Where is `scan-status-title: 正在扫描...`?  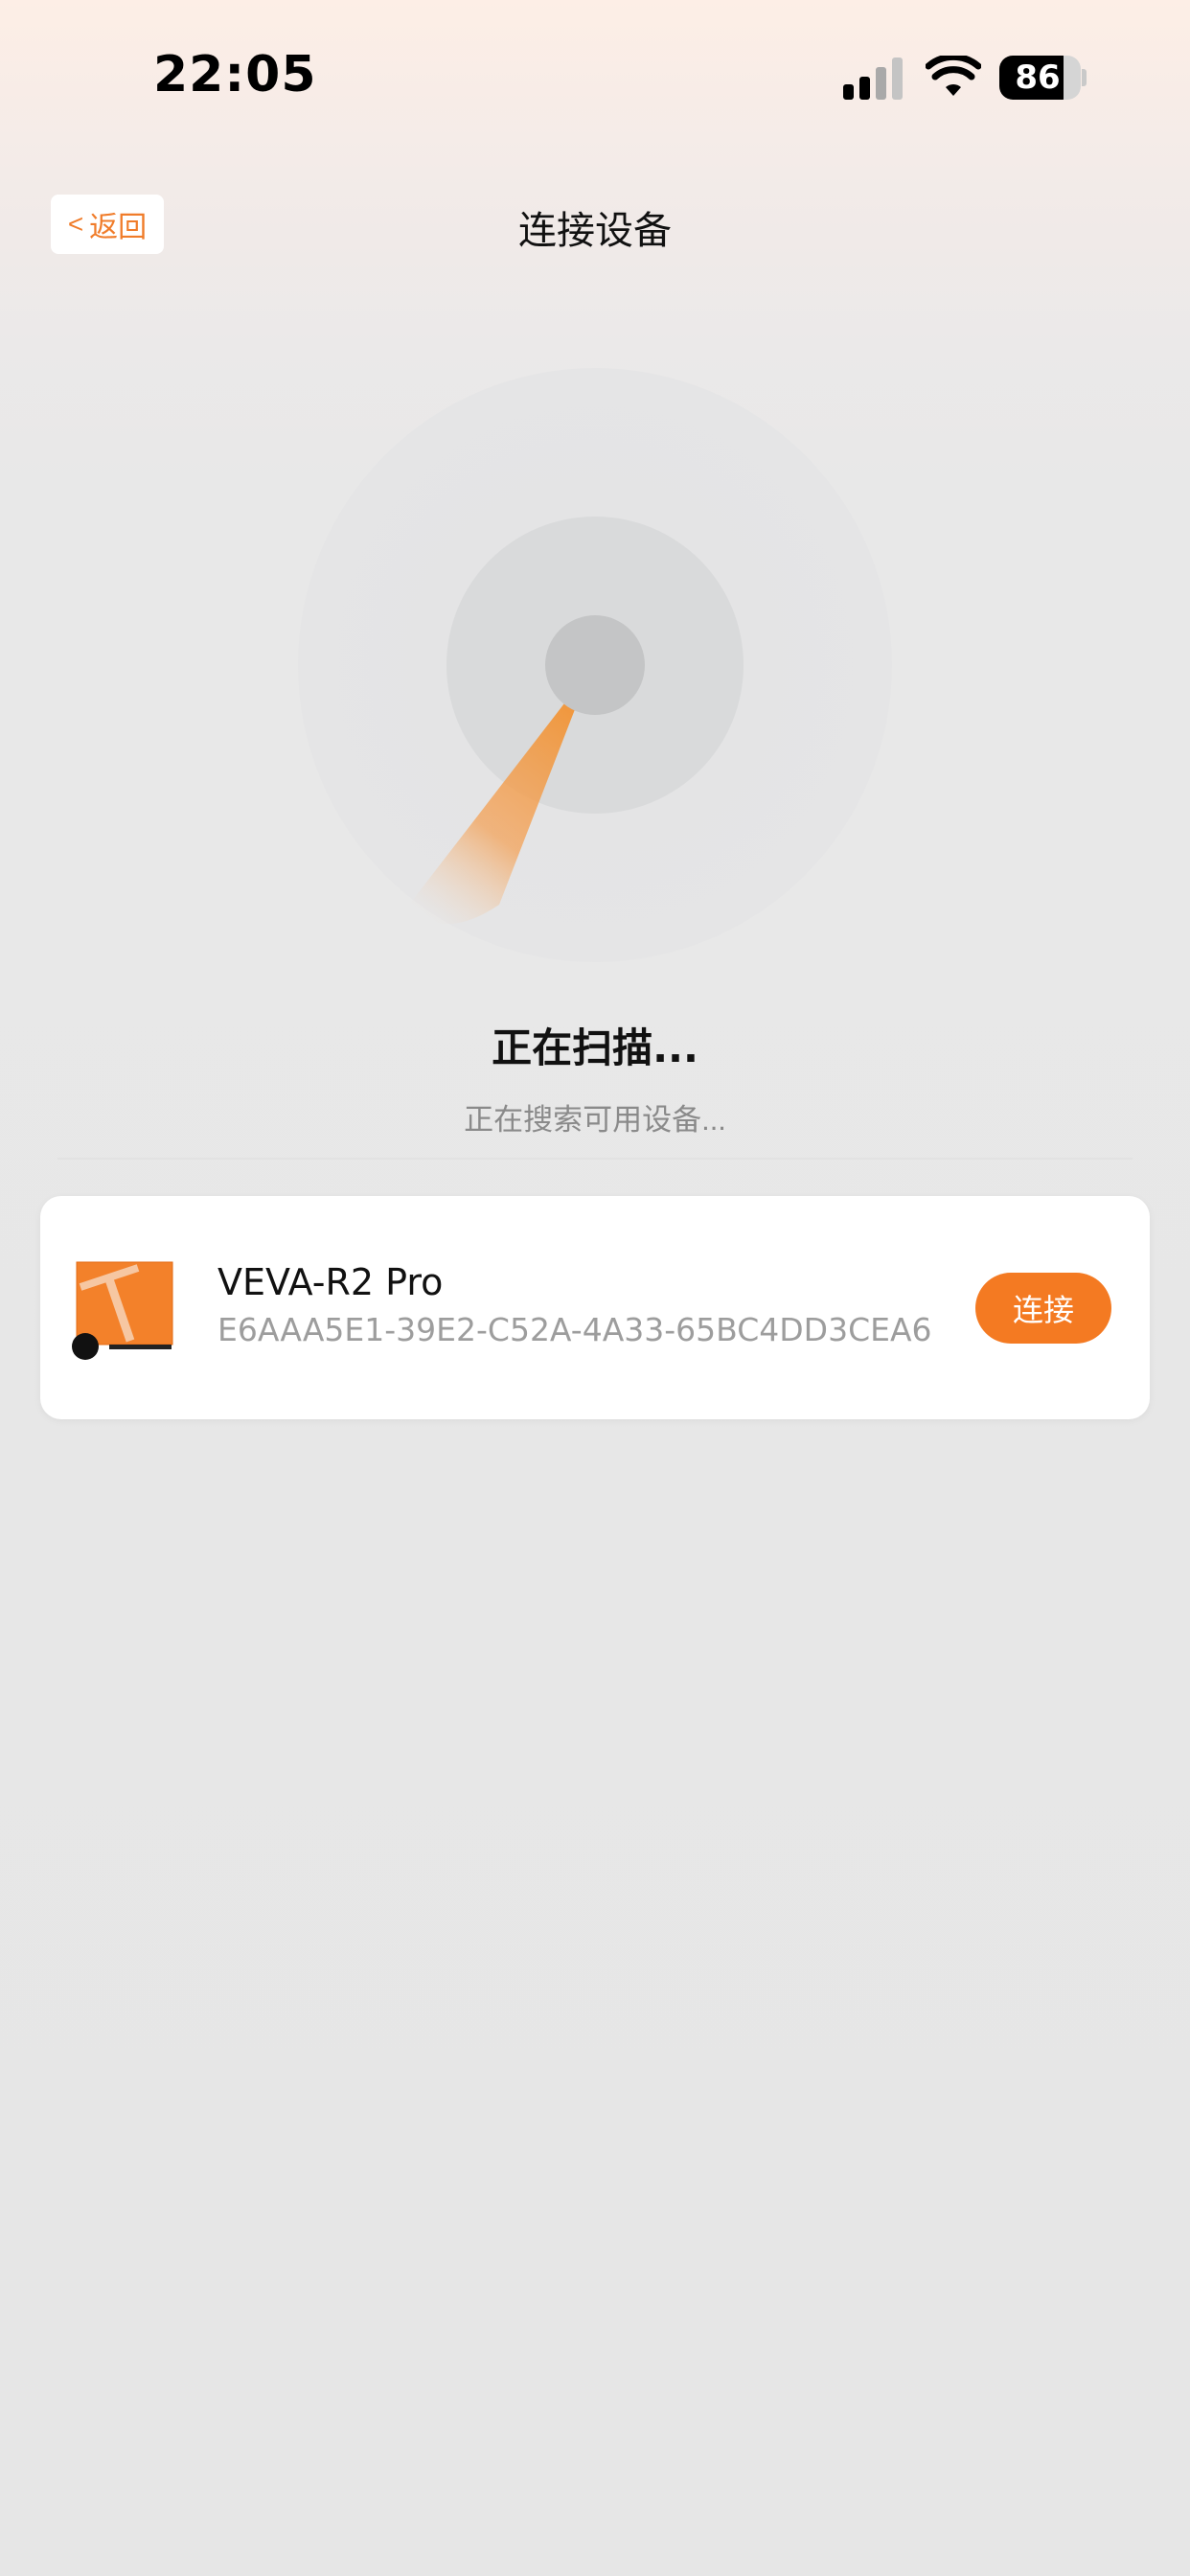 scan-status-title: 正在扫描... is located at coordinates (595, 1047).